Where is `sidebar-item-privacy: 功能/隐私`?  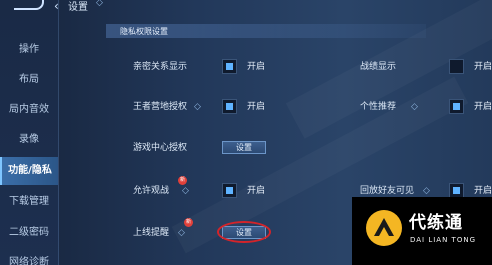
sidebar-item-privacy: 功能/隐私 is located at coordinates (29, 171).